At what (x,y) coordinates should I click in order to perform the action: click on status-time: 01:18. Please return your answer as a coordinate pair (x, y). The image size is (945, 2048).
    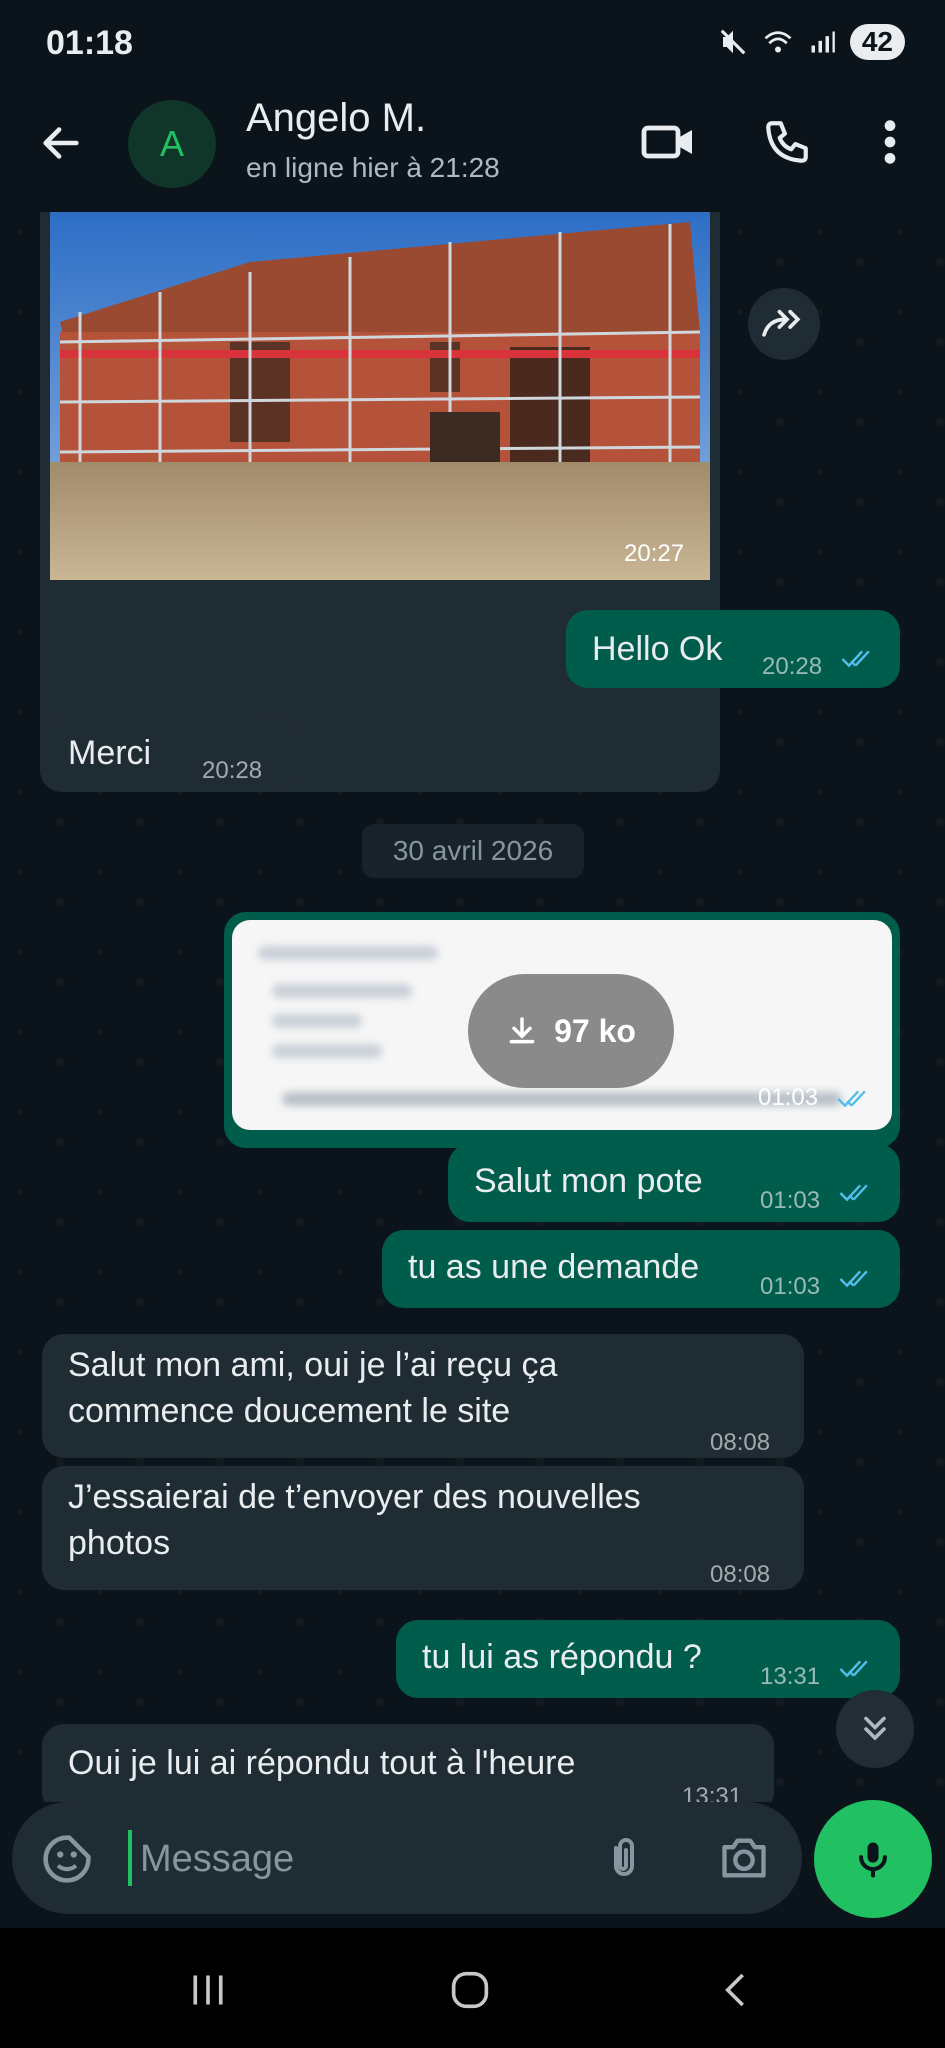
    Looking at the image, I should click on (89, 43).